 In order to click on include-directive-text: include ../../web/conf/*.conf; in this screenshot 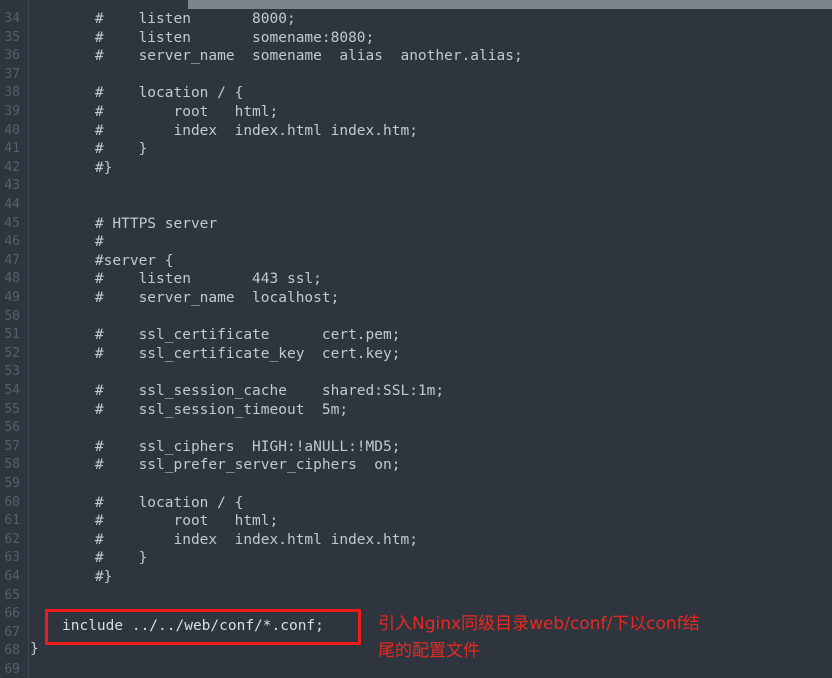, I will do `click(193, 626)`.